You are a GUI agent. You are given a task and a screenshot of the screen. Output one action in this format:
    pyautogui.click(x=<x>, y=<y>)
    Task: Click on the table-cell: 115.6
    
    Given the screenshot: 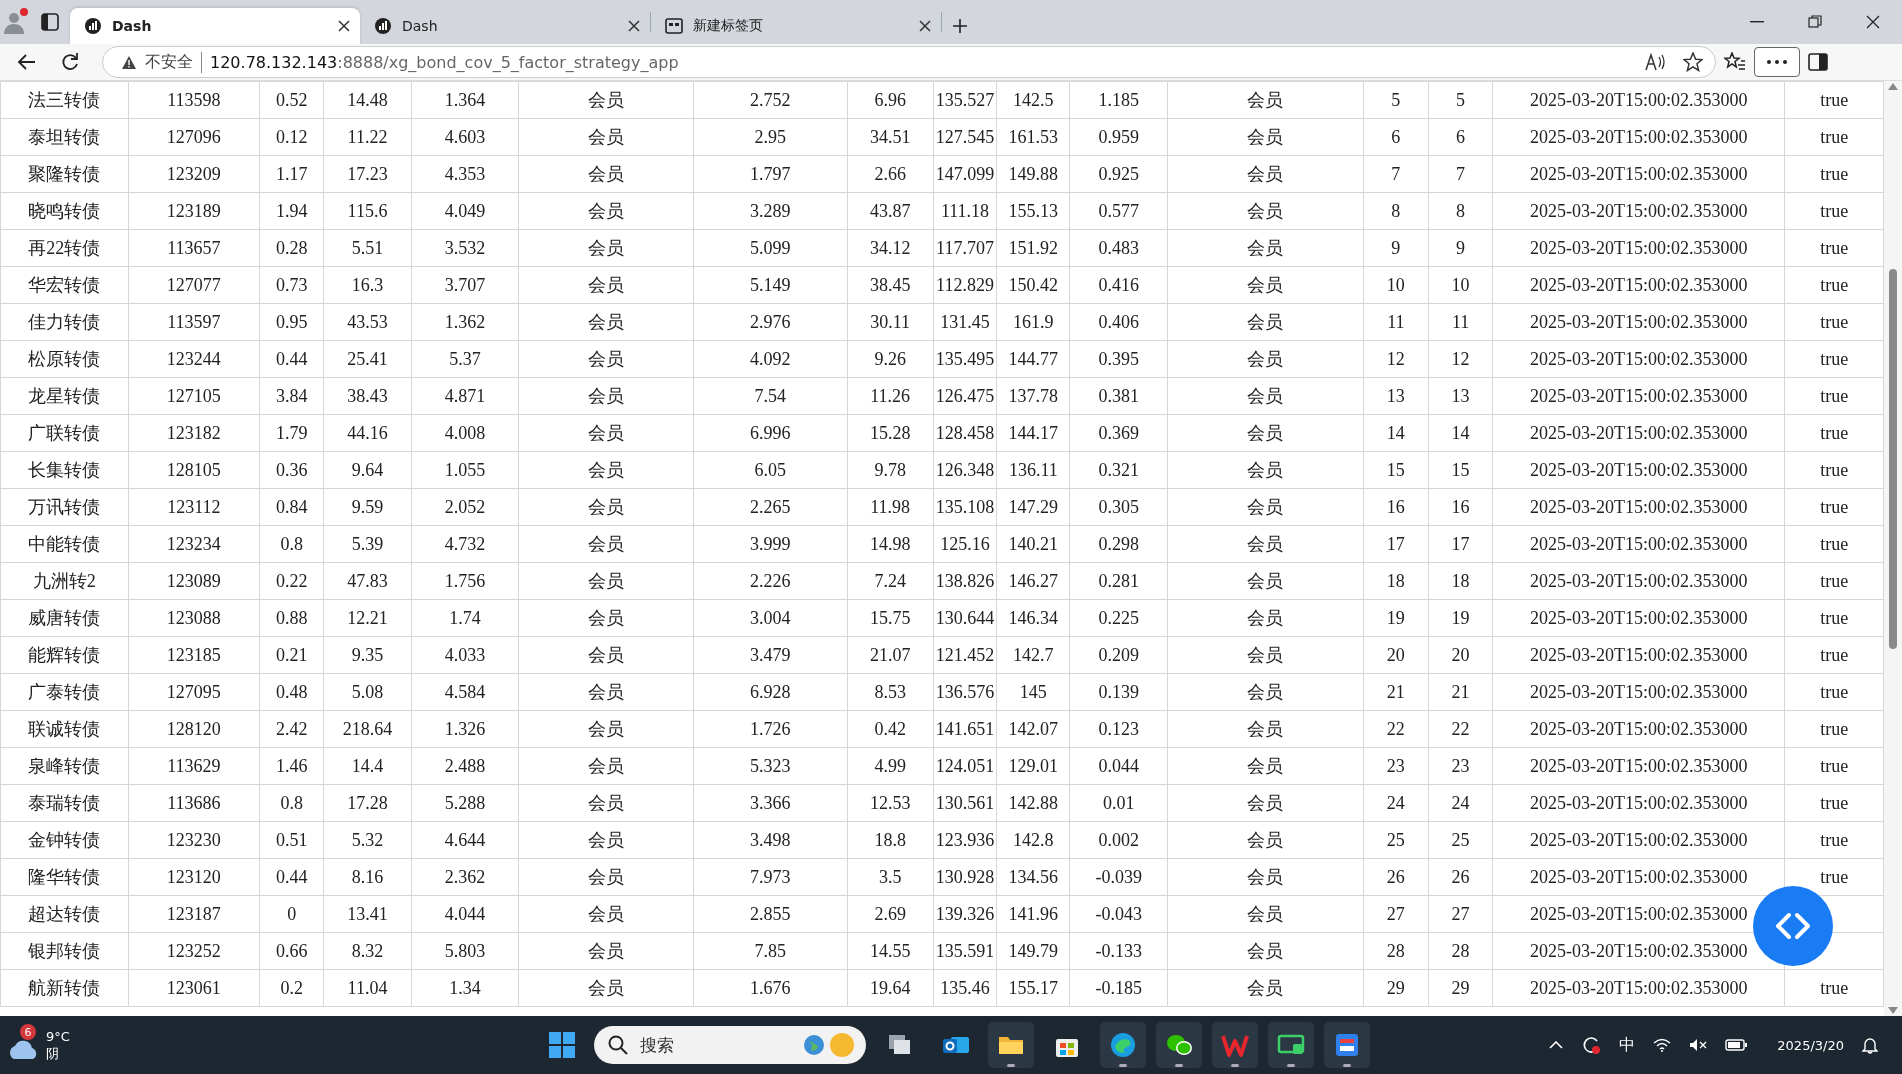 What is the action you would take?
    pyautogui.click(x=367, y=211)
    